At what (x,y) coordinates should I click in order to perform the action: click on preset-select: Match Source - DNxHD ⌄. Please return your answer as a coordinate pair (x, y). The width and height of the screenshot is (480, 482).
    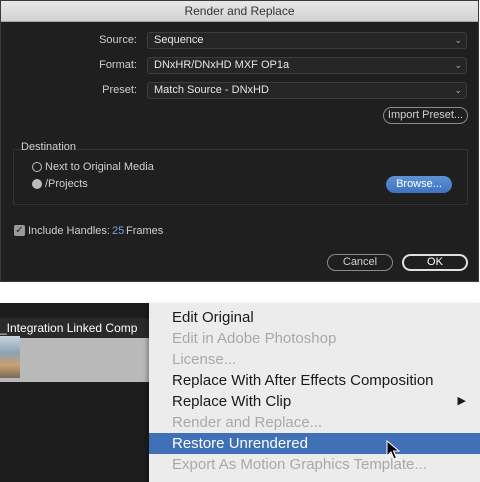
    Looking at the image, I should click on (307, 90).